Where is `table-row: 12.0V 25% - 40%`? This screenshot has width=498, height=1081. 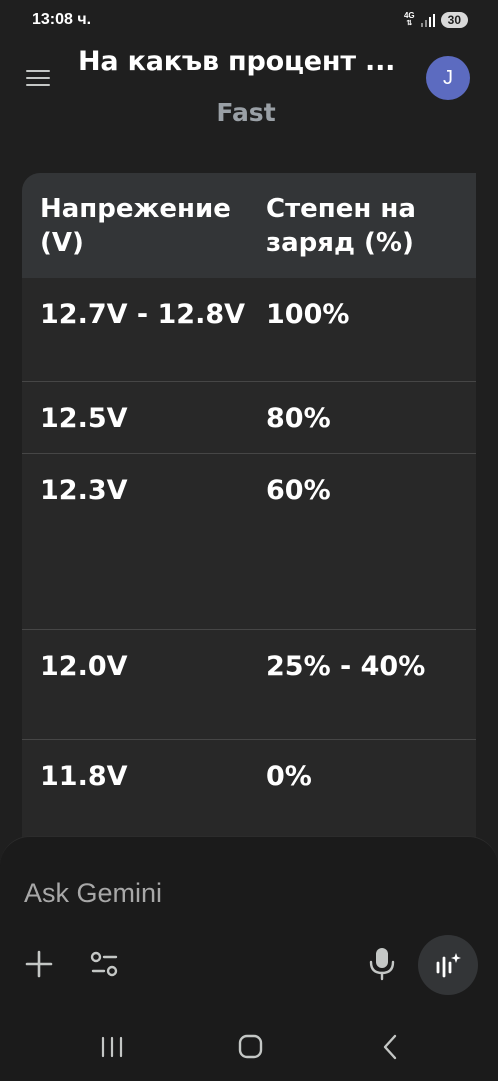
table-row: 12.0V 25% - 40% is located at coordinates (249, 685).